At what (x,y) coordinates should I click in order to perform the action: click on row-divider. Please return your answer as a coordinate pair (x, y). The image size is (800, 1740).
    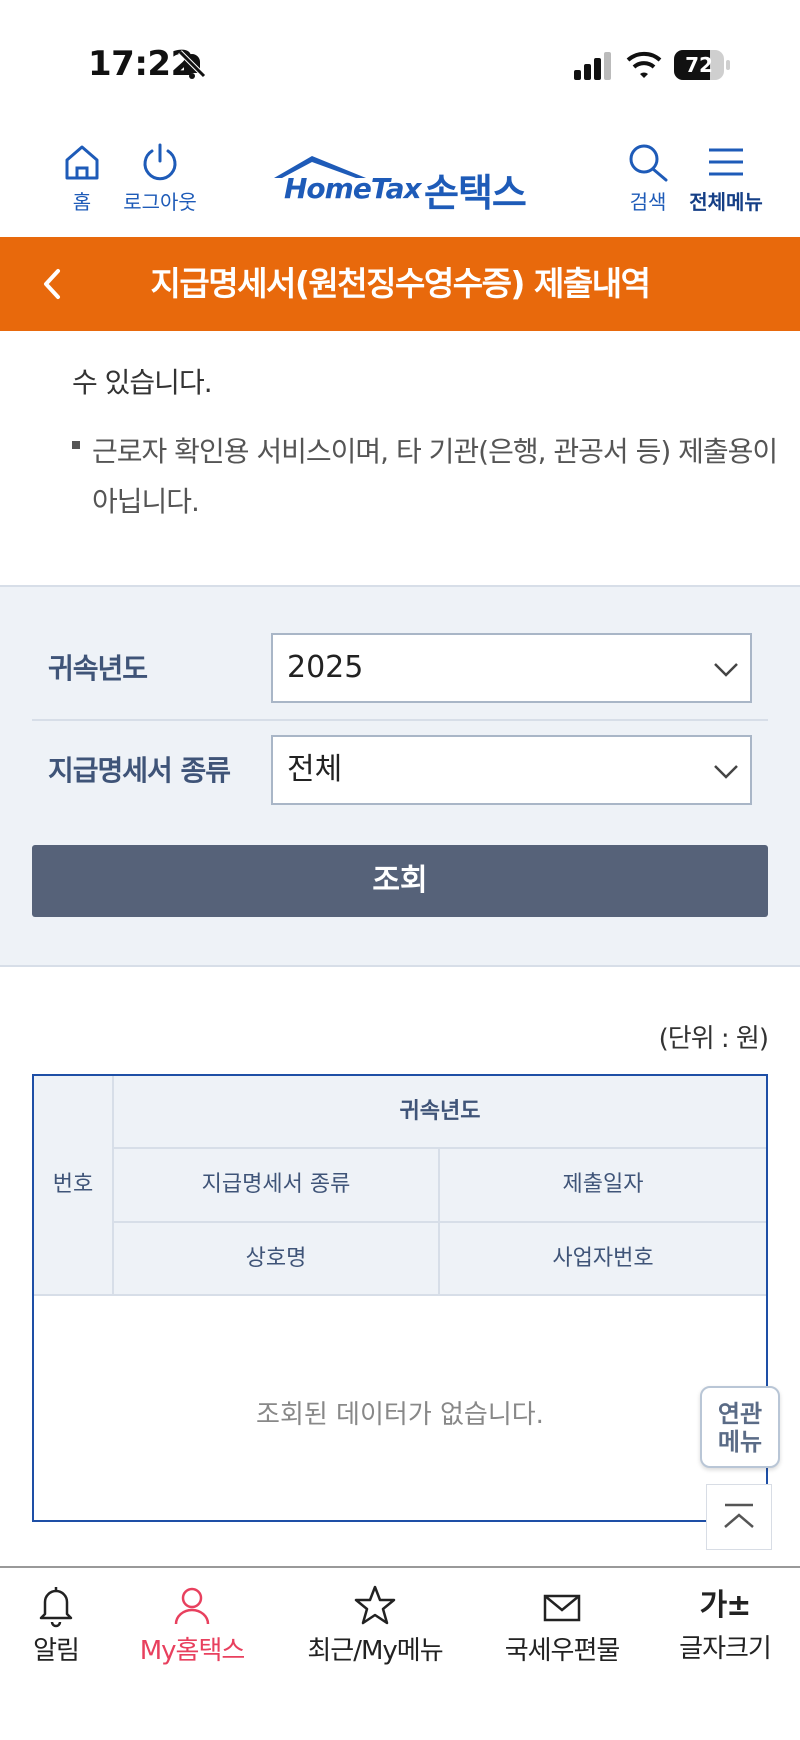
    Looking at the image, I should click on (400, 720).